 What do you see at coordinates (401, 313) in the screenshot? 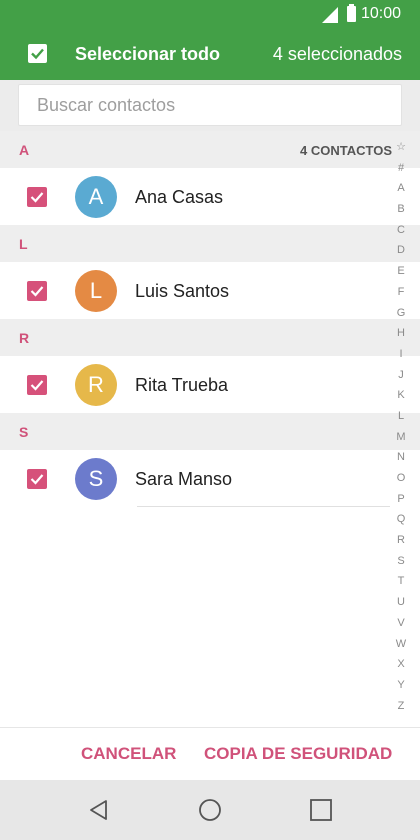
I see `index-letter: G` at bounding box center [401, 313].